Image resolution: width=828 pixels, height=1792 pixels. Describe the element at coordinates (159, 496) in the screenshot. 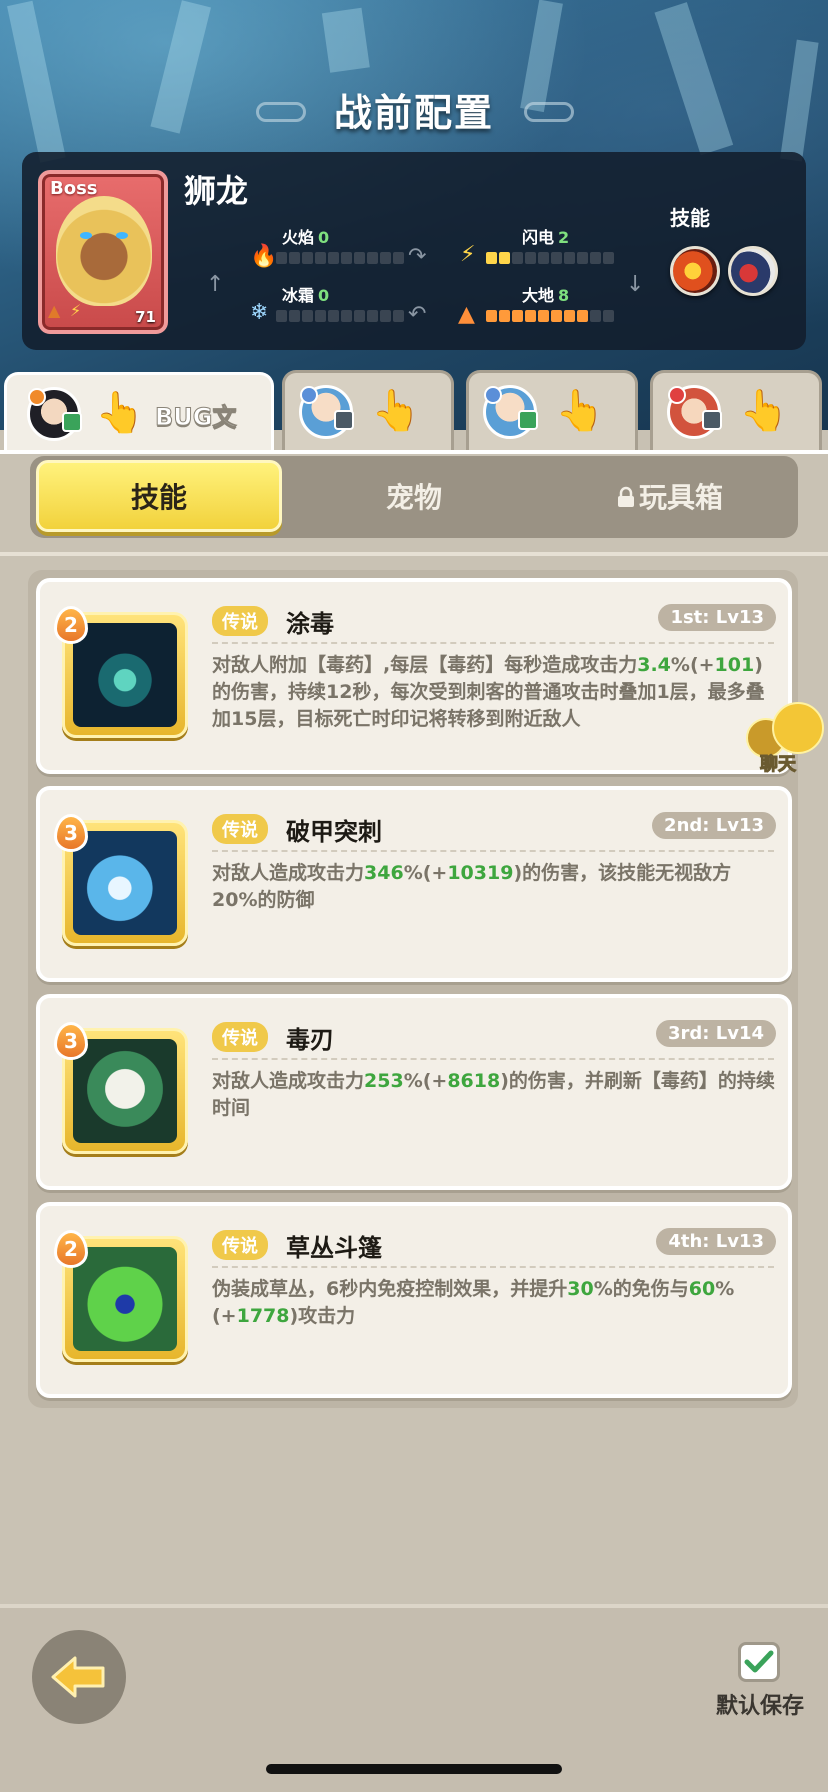

I see `tab-skills: 技能` at that location.